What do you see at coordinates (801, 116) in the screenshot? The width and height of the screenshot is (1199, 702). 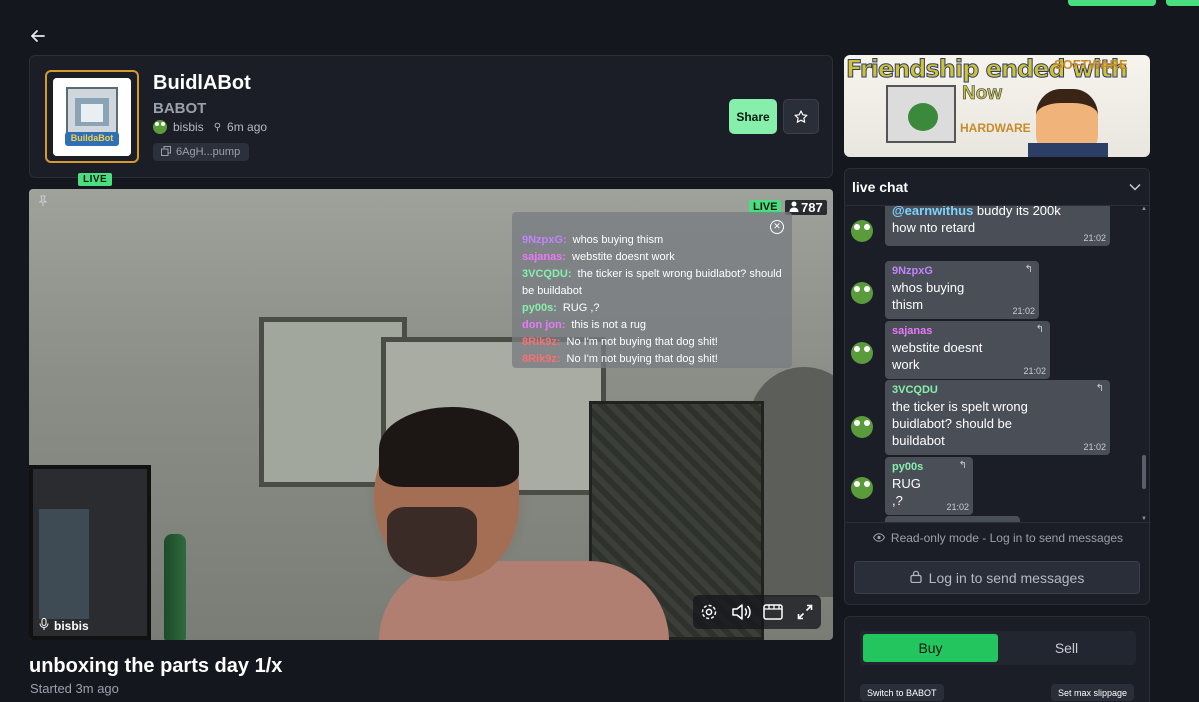 I see `star-icon` at bounding box center [801, 116].